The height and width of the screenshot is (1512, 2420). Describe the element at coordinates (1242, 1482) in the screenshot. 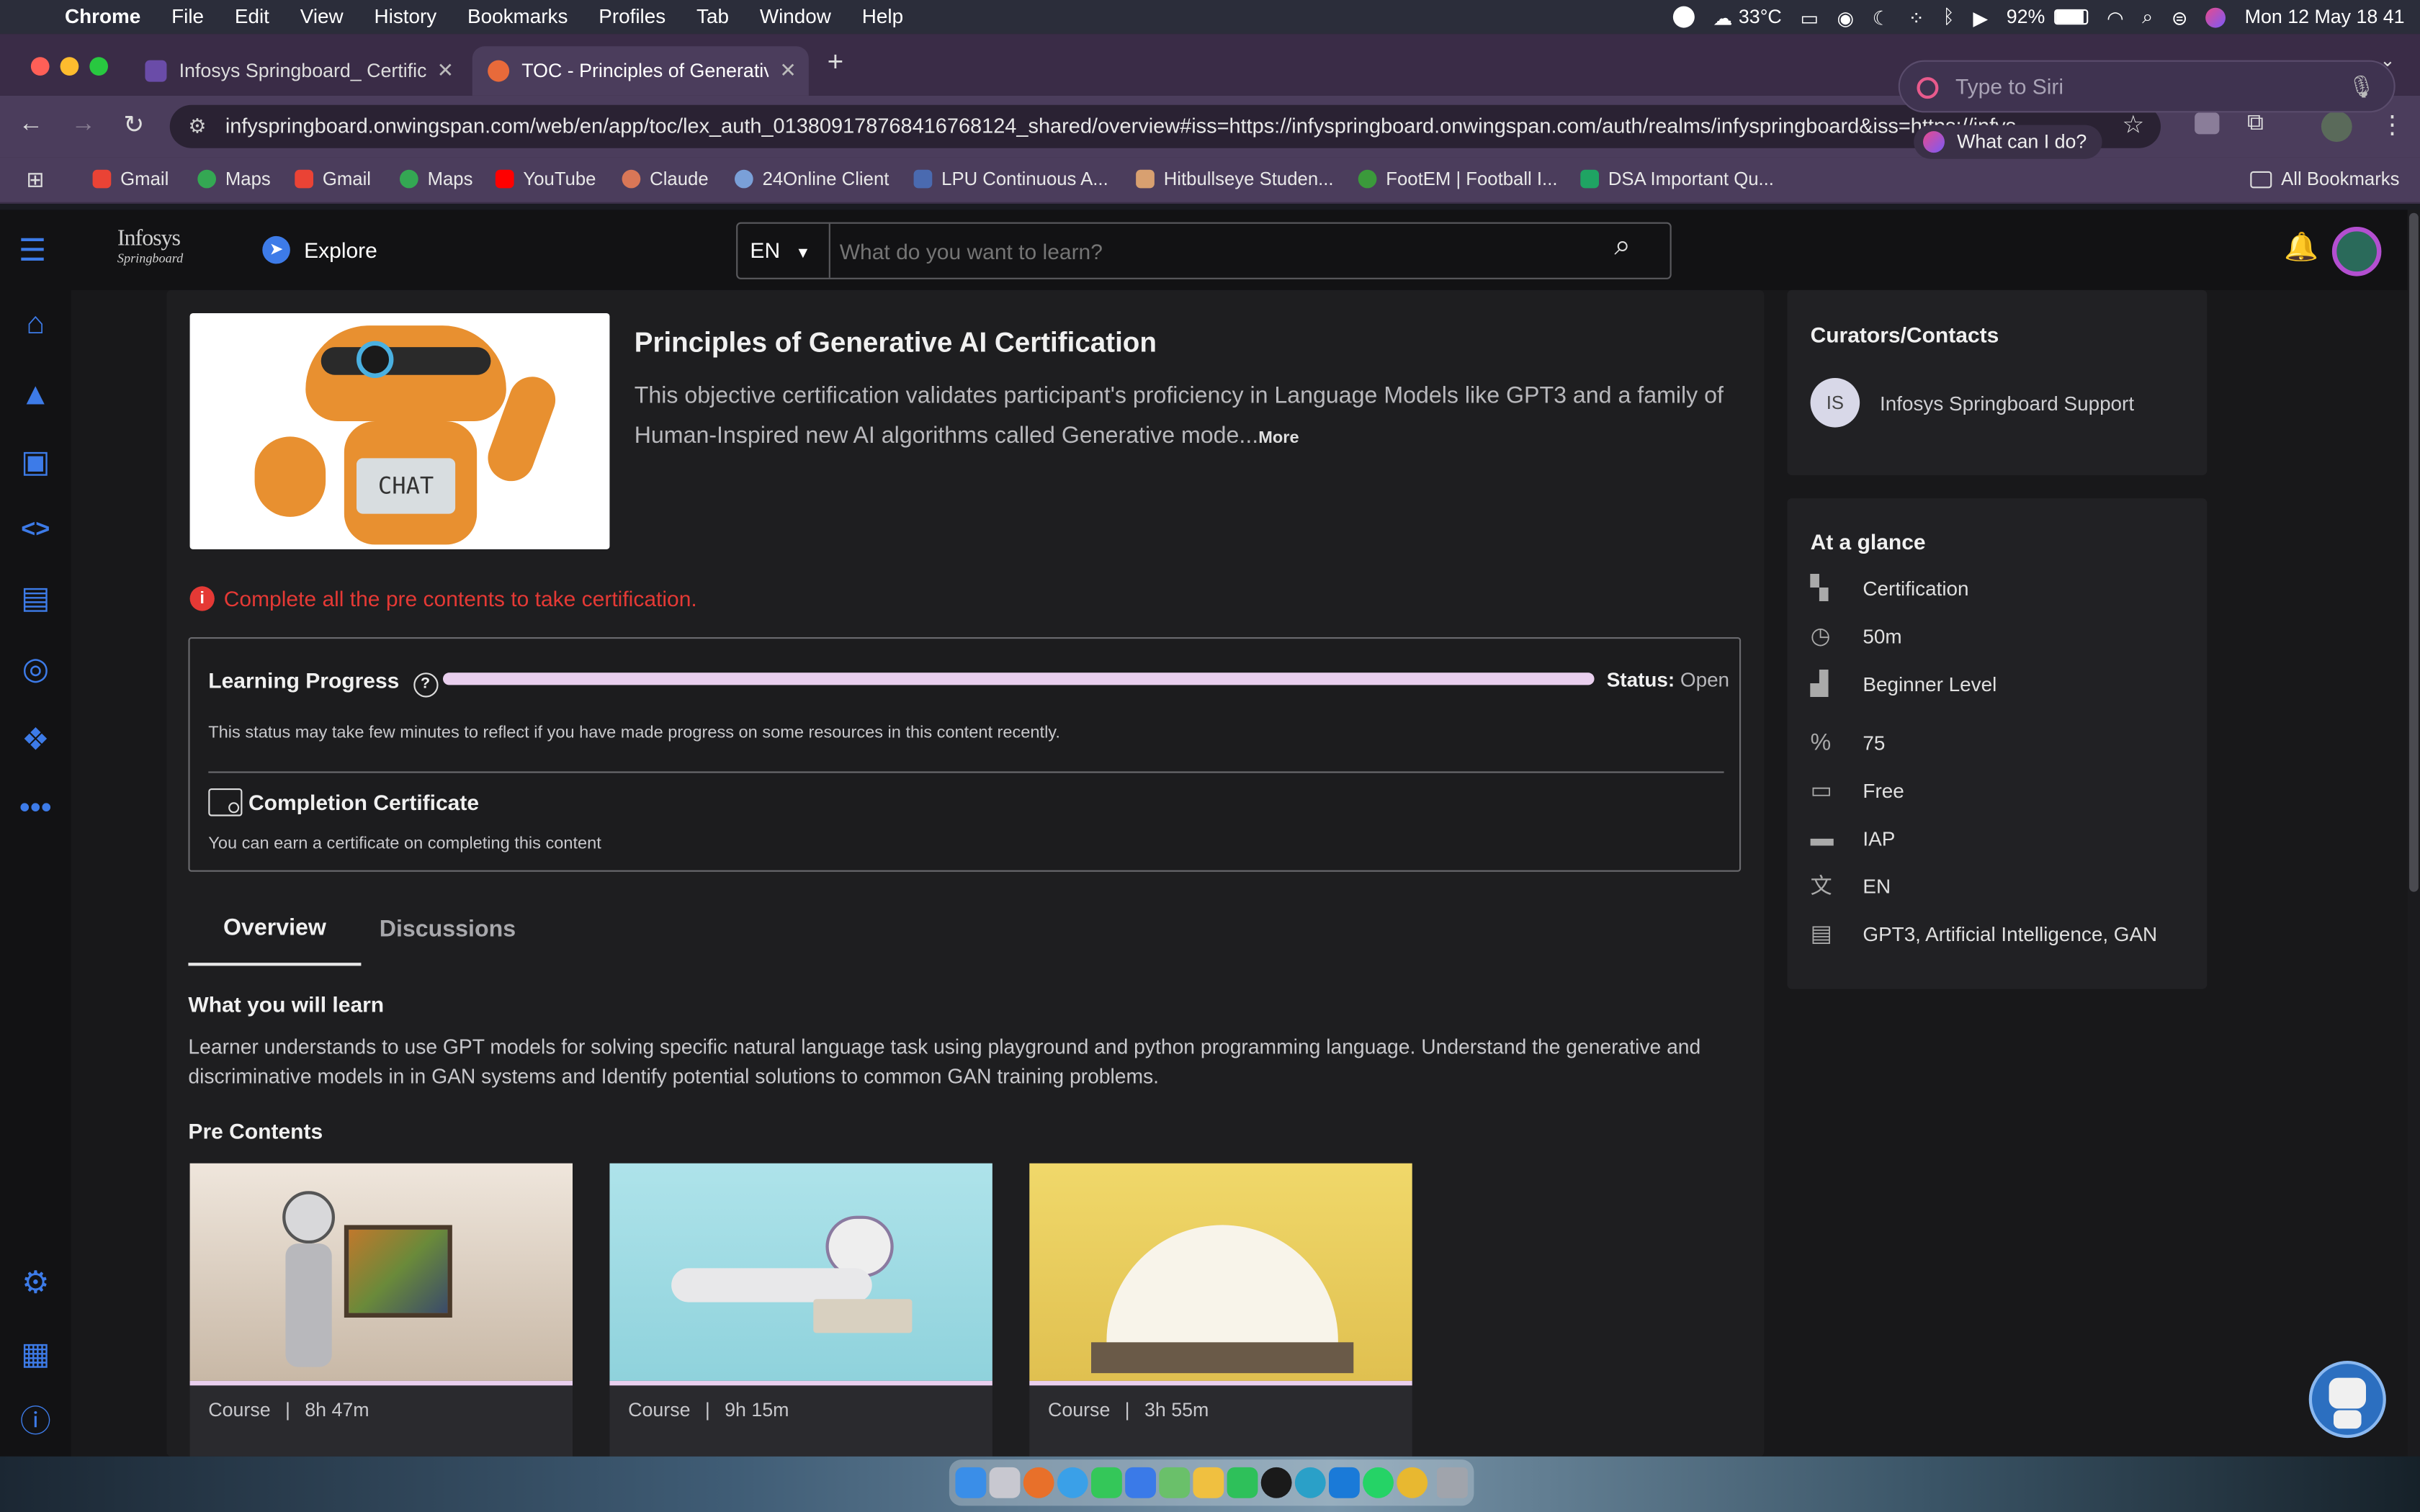

I see `facetime-icon` at that location.